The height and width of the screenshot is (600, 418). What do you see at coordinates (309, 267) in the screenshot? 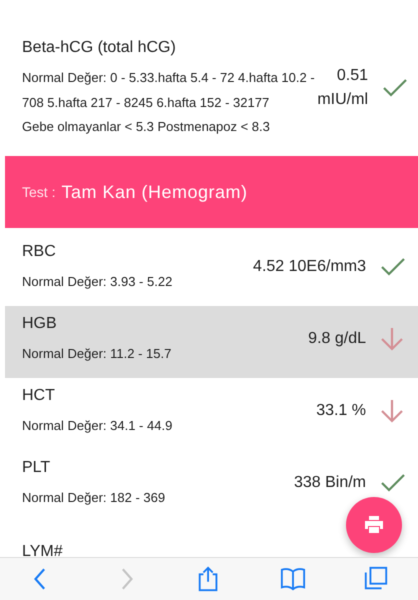
I see `result-value: 4.52 10E6/mm3` at bounding box center [309, 267].